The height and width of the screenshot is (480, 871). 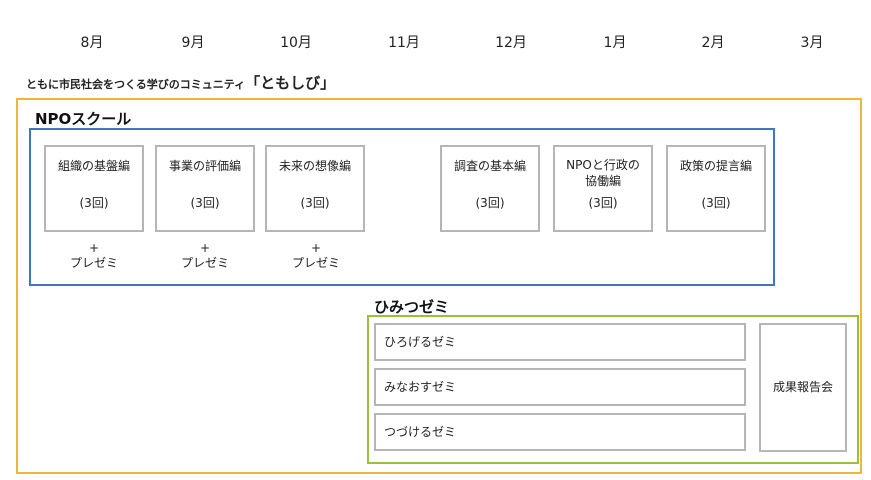 I want to click on month-label: 9月, so click(x=193, y=43).